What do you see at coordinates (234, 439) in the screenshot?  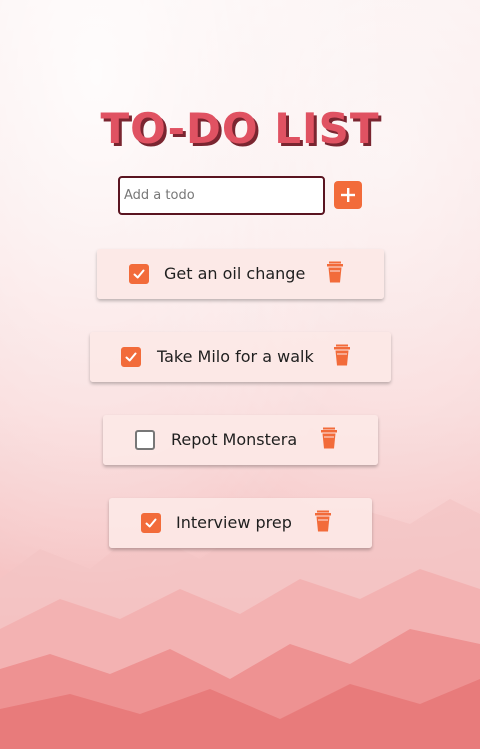 I see `todo-text: Repot Monstera` at bounding box center [234, 439].